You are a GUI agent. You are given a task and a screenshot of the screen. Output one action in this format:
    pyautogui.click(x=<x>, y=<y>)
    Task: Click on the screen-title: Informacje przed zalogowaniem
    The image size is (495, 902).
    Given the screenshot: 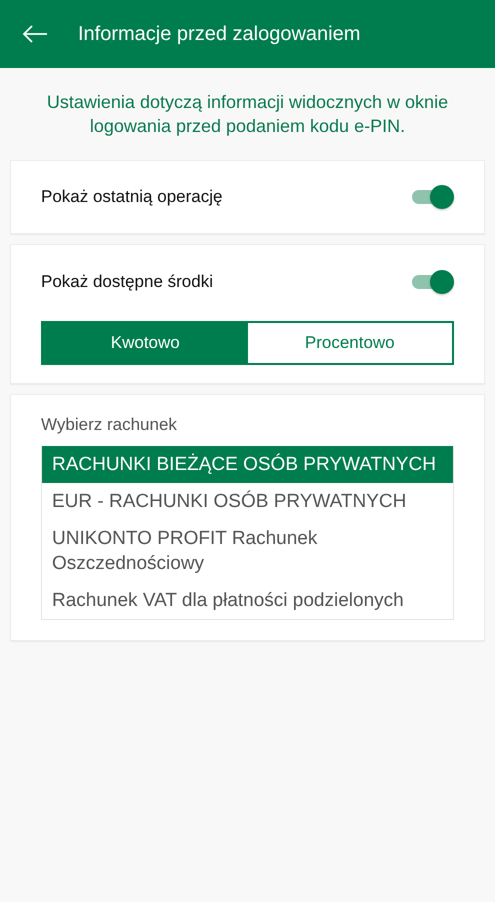 What is the action you would take?
    pyautogui.click(x=219, y=34)
    